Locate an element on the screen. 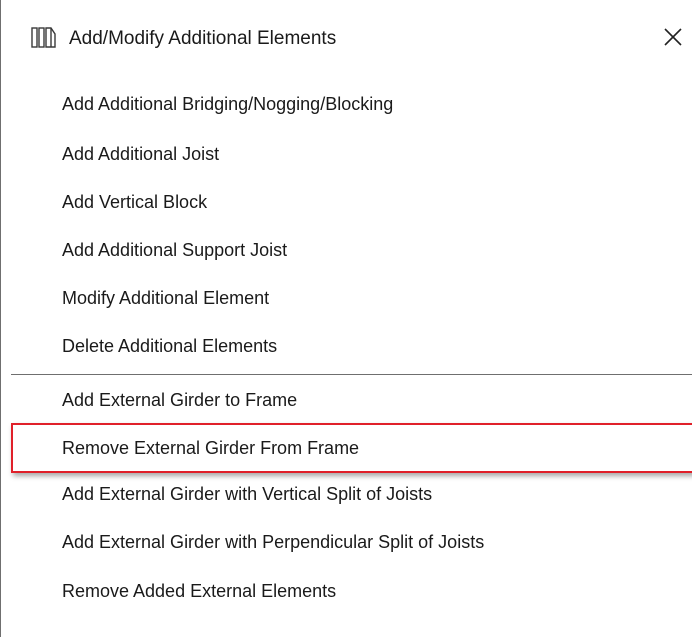 Image resolution: width=692 pixels, height=637 pixels. menu-item-add-bridging: Add Additional Bridging/Nogging/Blocking is located at coordinates (346, 104).